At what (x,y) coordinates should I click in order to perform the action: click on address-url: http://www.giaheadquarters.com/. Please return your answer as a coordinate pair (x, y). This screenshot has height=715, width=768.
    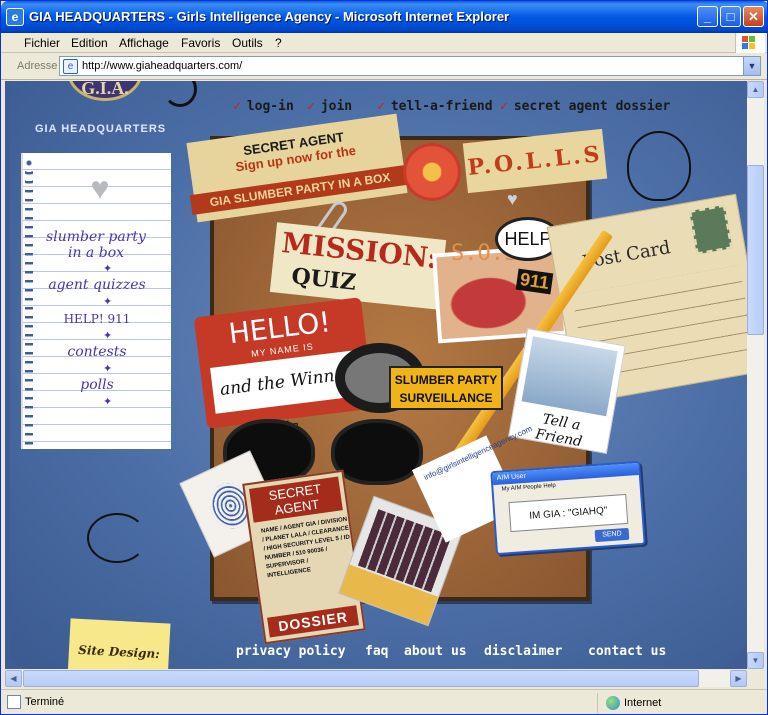
    Looking at the image, I should click on (162, 66).